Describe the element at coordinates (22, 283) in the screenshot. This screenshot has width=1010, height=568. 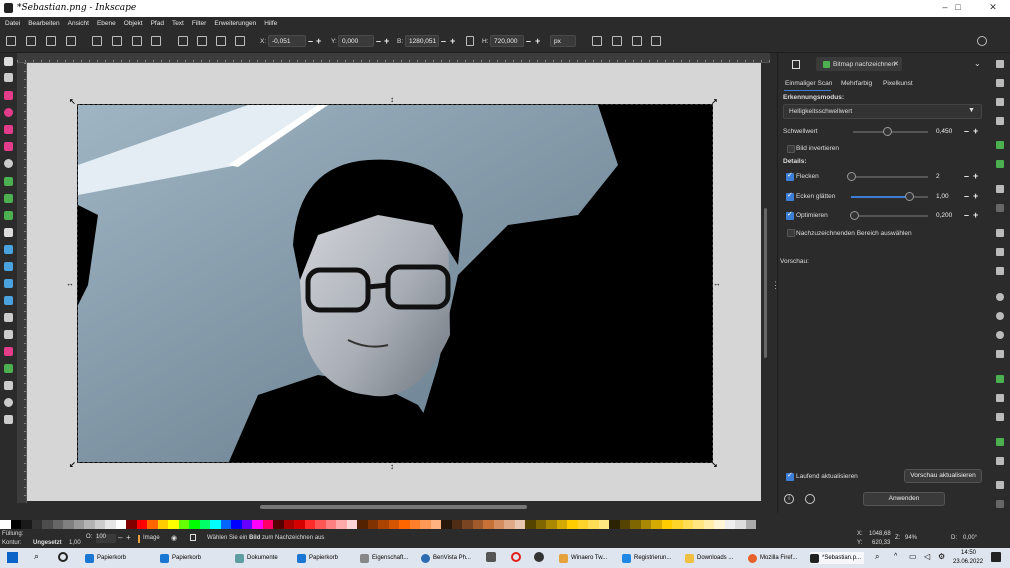
I see `vertical-ruler` at that location.